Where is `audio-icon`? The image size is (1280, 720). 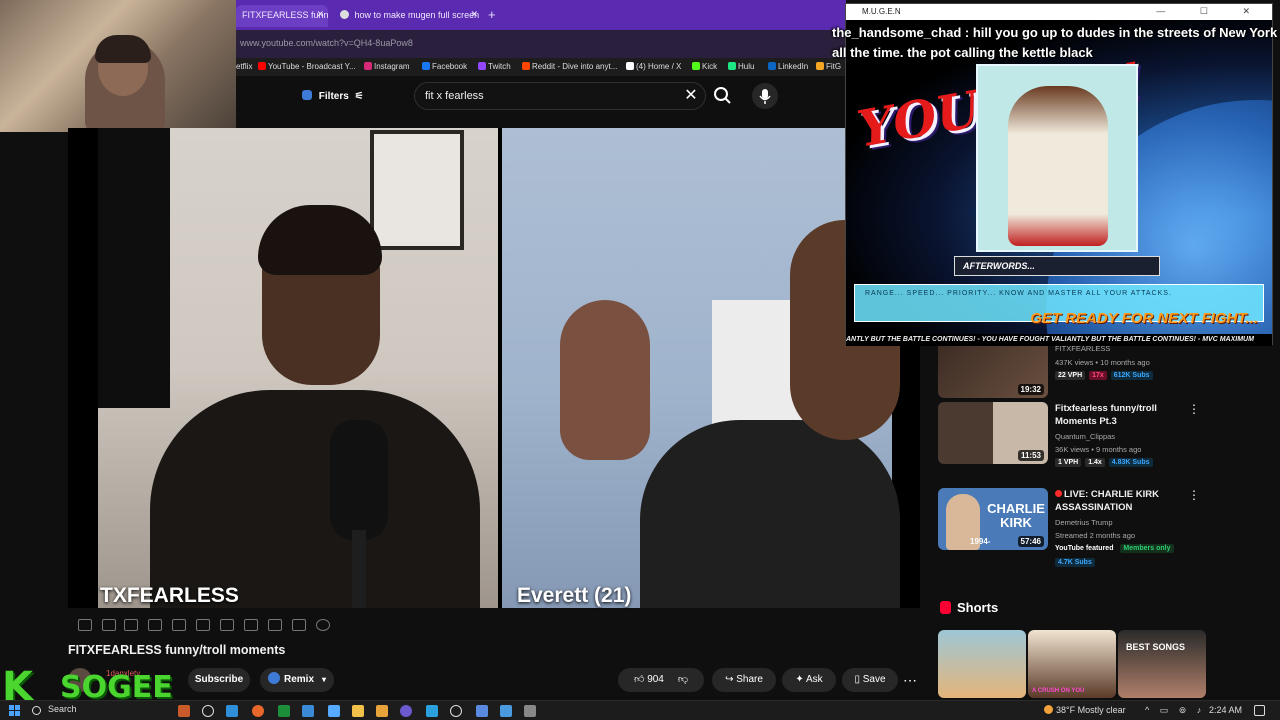
audio-icon is located at coordinates (109, 625).